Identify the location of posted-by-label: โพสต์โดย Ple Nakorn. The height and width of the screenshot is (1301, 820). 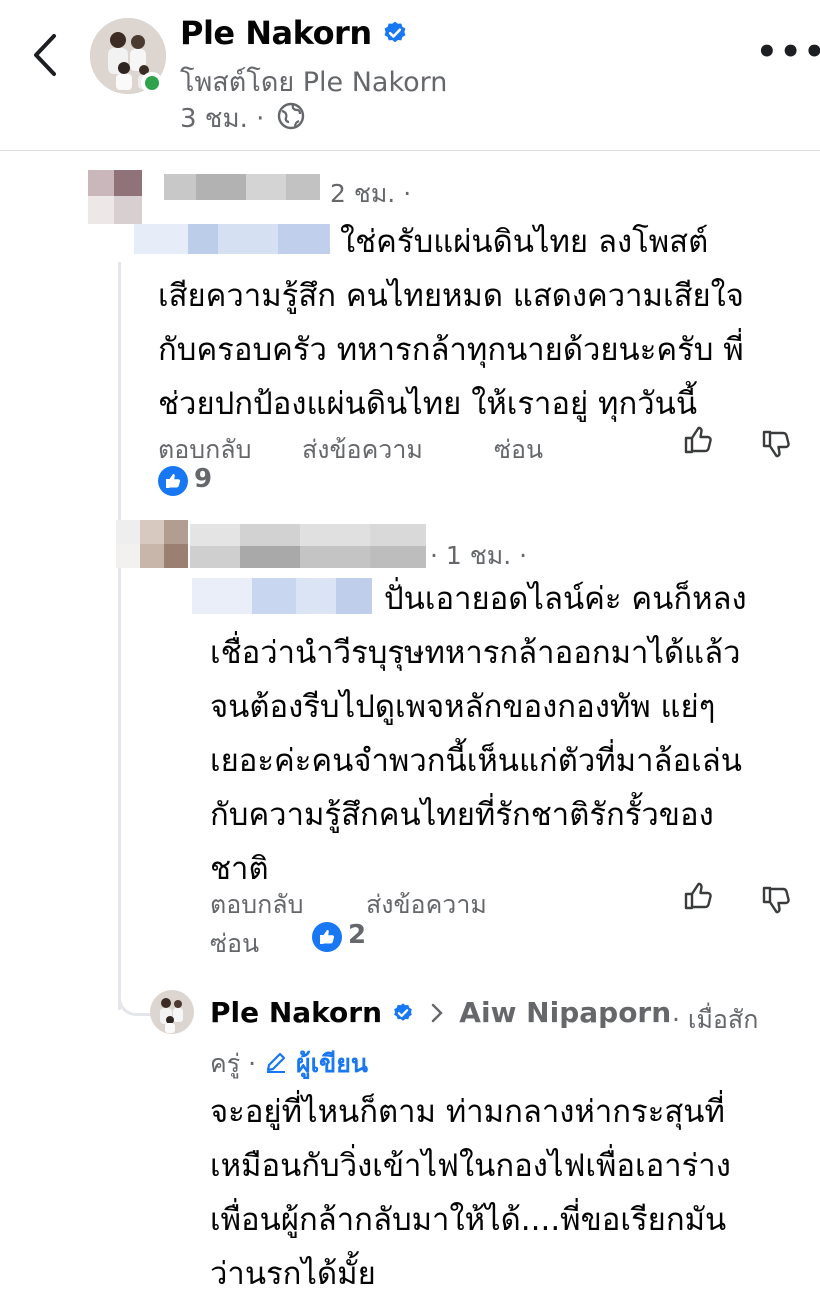
(314, 82).